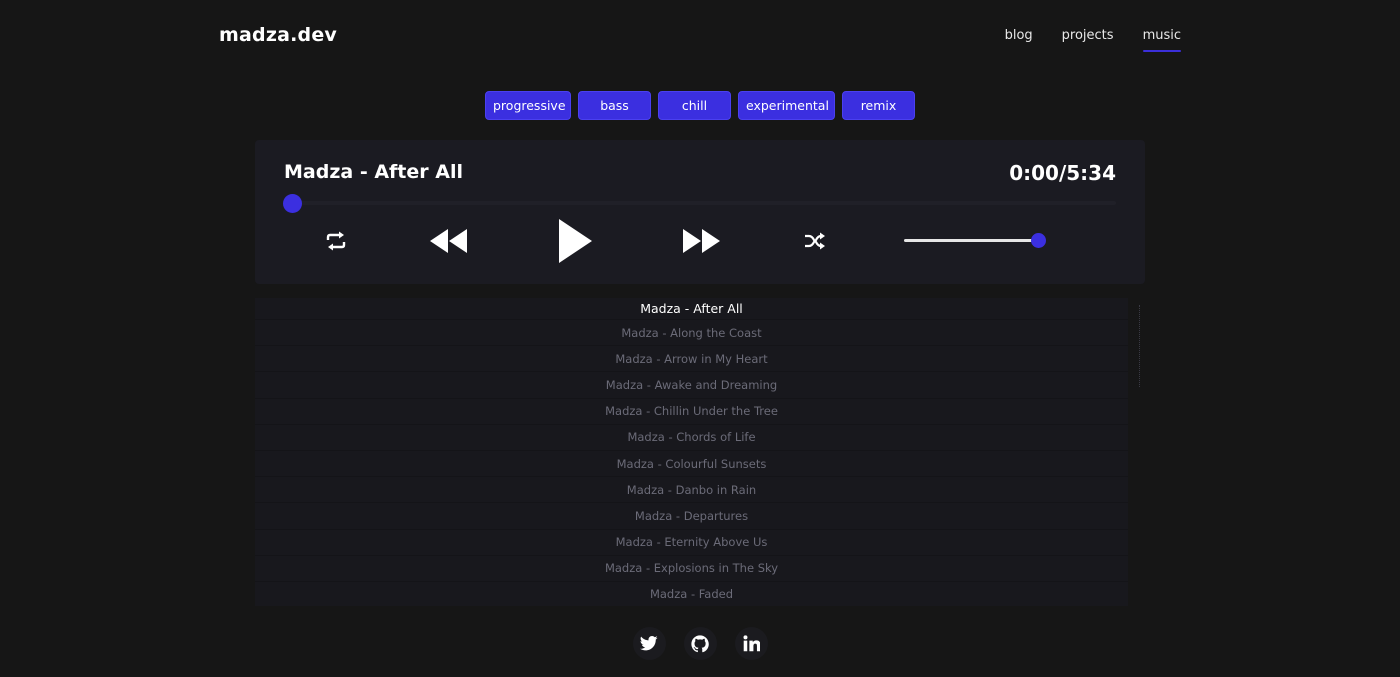 The image size is (1400, 677). I want to click on playlist-item: Madza - Departures, so click(691, 516).